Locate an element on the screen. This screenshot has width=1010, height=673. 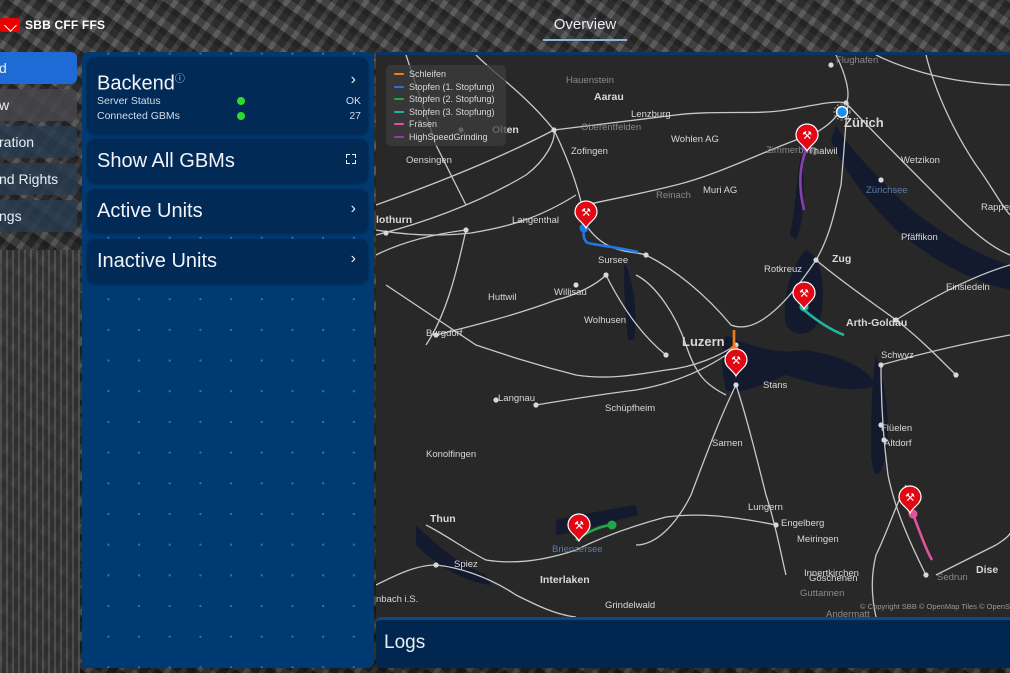
place-label: Konolfingen is located at coordinates (451, 454).